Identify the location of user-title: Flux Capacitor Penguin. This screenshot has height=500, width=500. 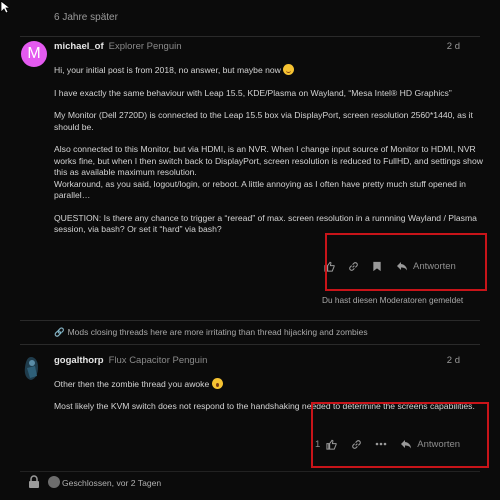
(158, 360).